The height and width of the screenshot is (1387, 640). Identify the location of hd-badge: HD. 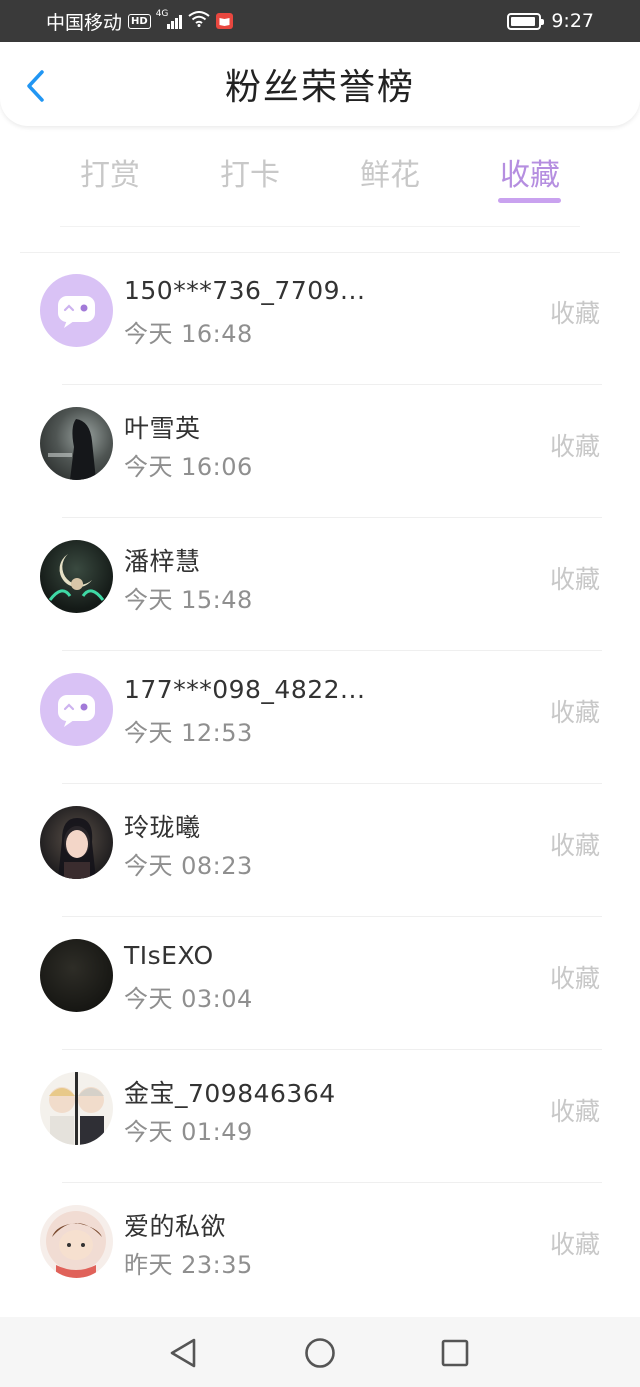
(139, 21).